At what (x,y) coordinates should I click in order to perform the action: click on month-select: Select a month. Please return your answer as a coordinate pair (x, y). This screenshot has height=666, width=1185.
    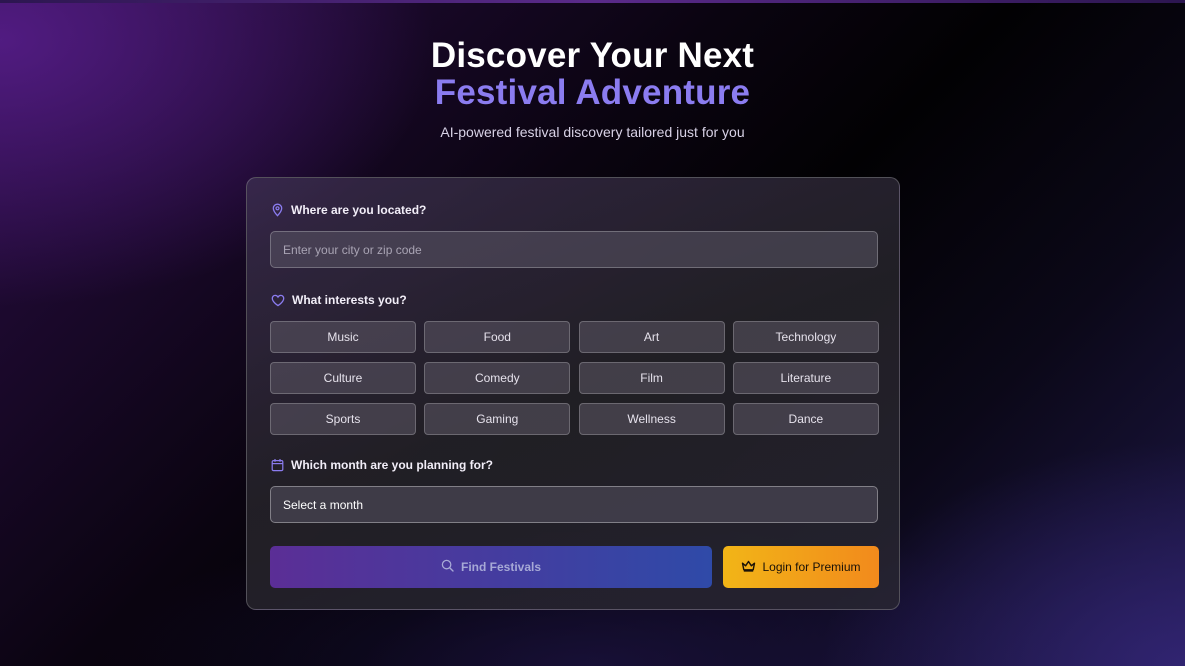
    Looking at the image, I should click on (574, 504).